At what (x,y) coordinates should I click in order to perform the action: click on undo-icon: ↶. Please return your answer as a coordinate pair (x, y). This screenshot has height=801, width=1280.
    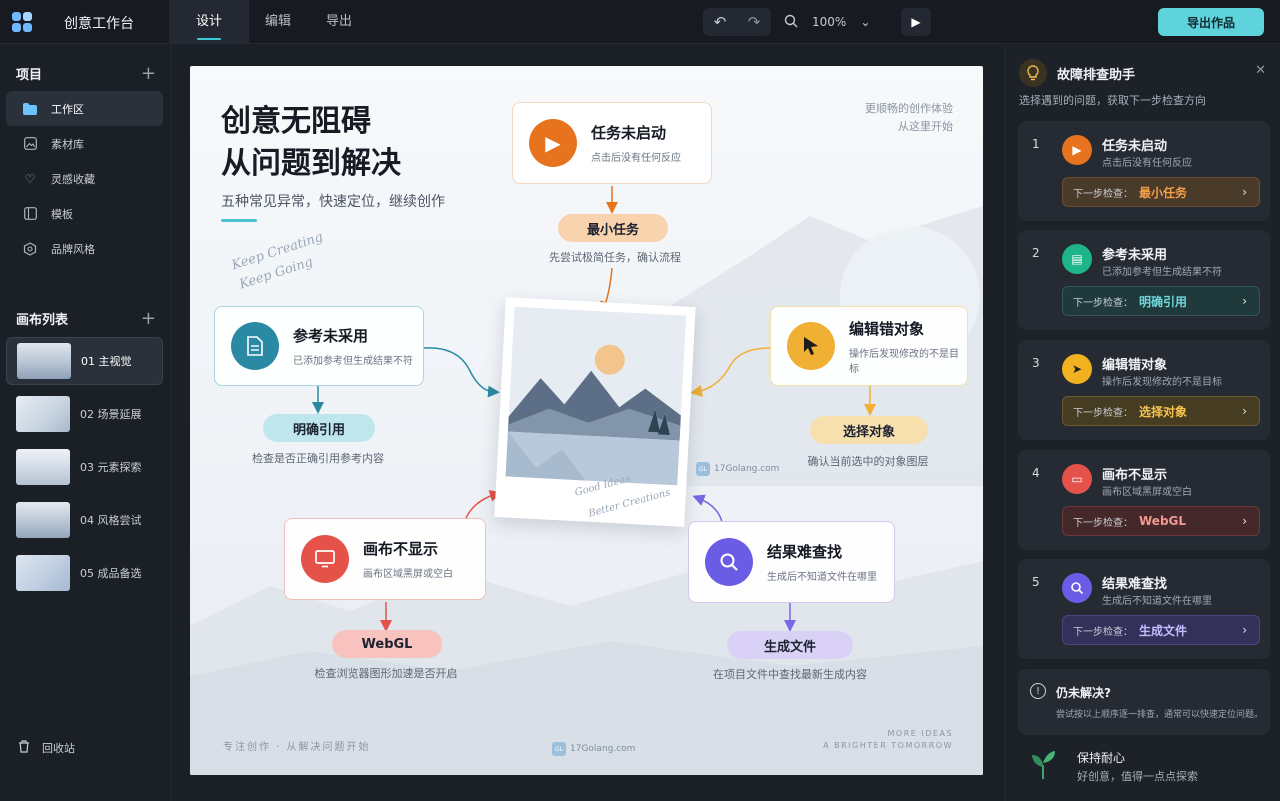
    Looking at the image, I should click on (720, 22).